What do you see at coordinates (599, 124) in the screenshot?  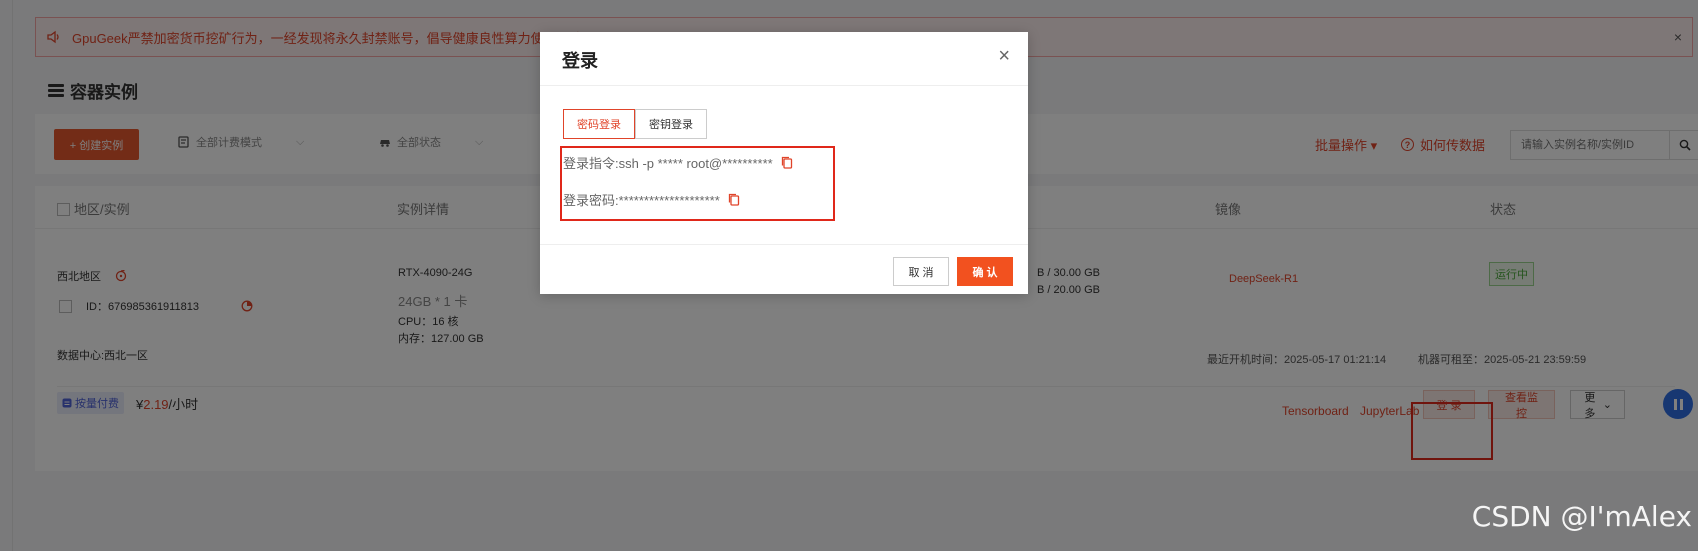 I see `tab-password-login: 密码登录` at bounding box center [599, 124].